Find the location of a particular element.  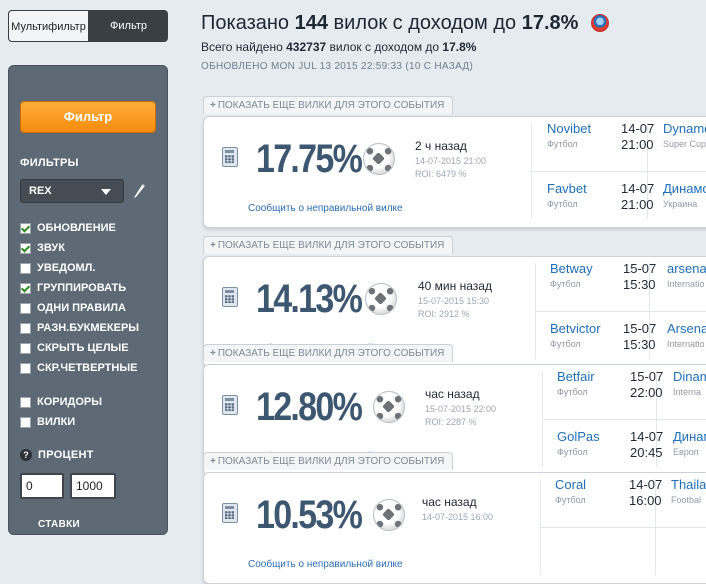

updated-value: MON JUL 13 2015 22:59:33 (10 С НАЗАД) is located at coordinates (372, 66).